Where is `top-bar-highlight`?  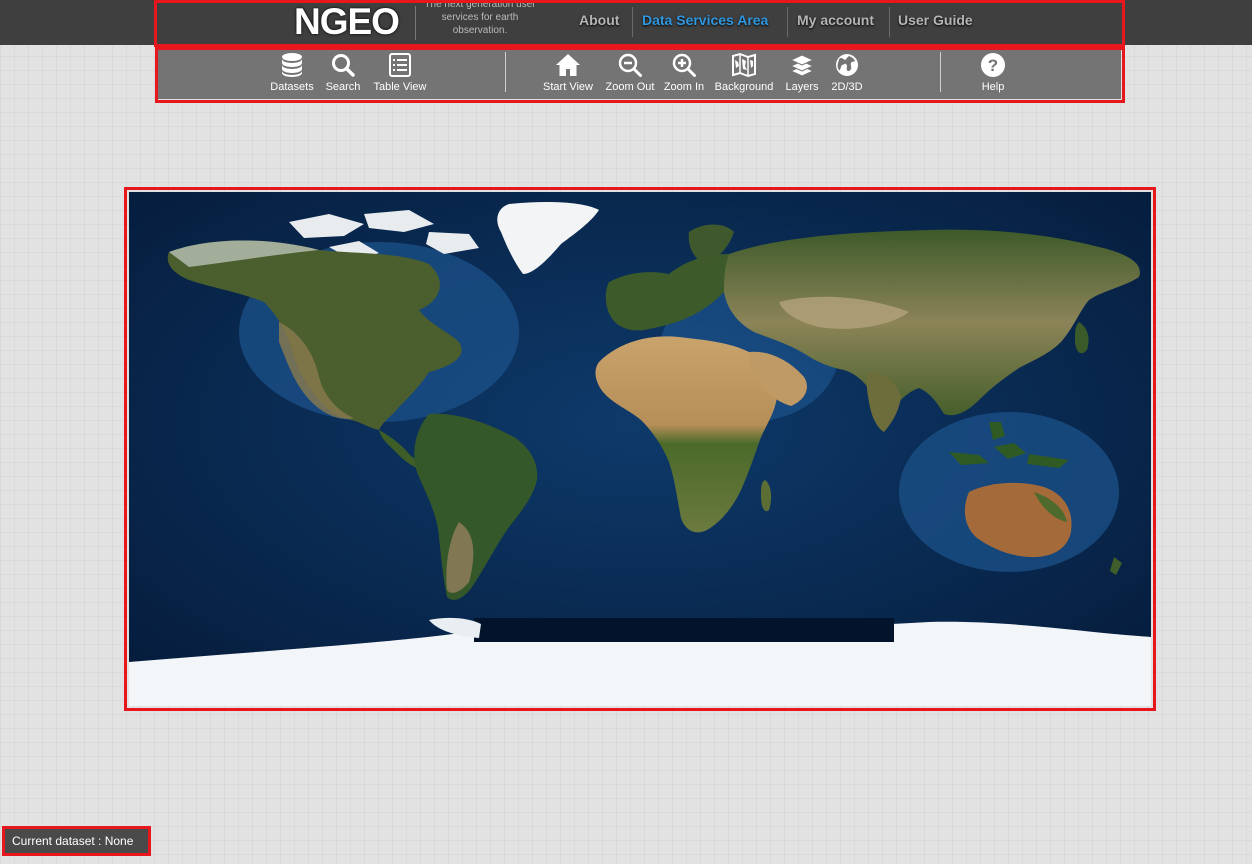
top-bar-highlight is located at coordinates (639, 23).